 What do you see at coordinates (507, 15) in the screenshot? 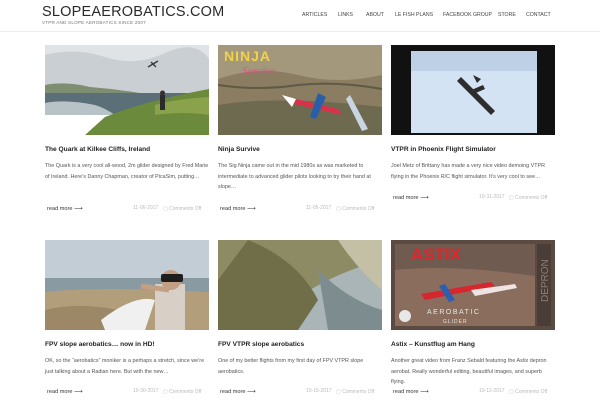
I see `nav-store: STORE` at bounding box center [507, 15].